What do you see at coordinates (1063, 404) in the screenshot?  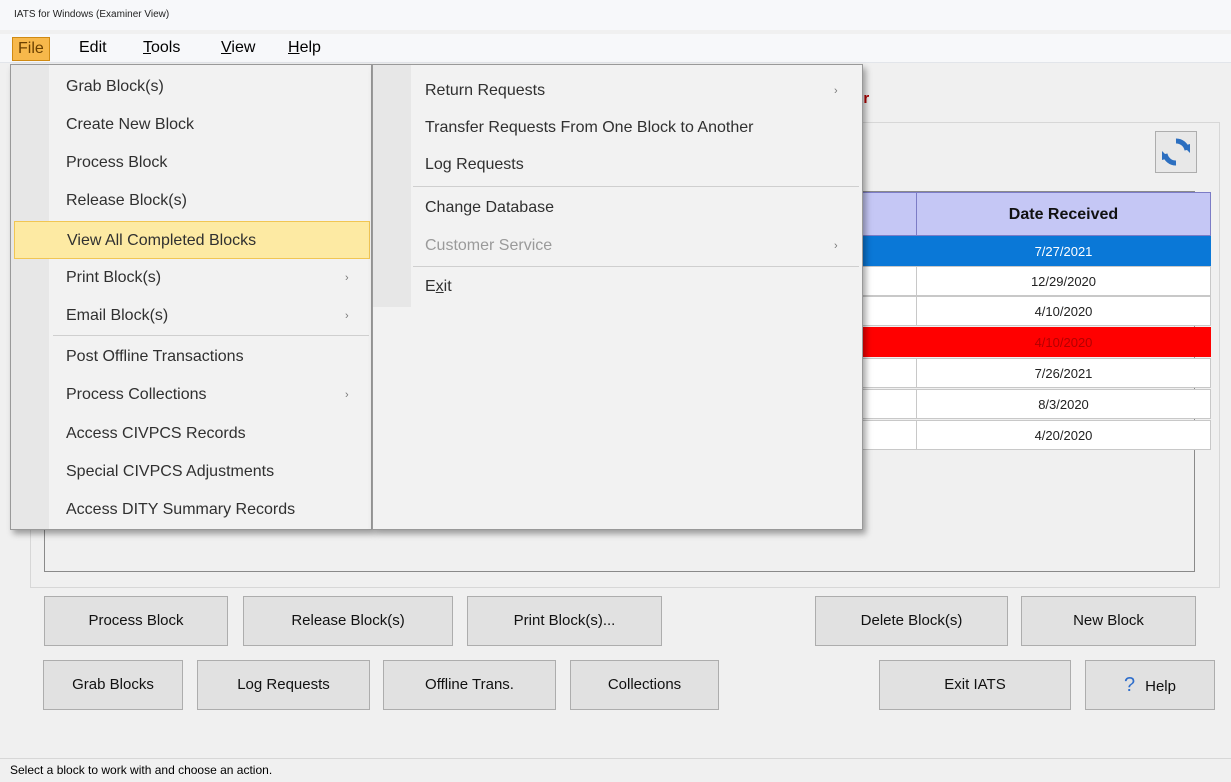 I see `table-cell-date: 8/3/2020` at bounding box center [1063, 404].